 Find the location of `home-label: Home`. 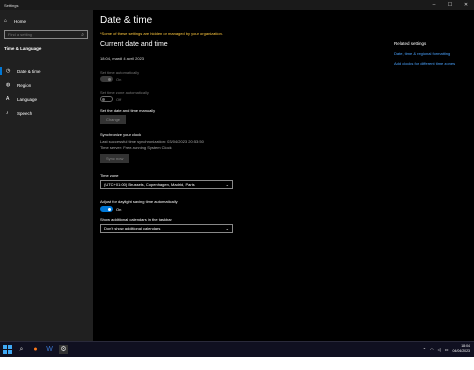

home-label: Home is located at coordinates (20, 21).